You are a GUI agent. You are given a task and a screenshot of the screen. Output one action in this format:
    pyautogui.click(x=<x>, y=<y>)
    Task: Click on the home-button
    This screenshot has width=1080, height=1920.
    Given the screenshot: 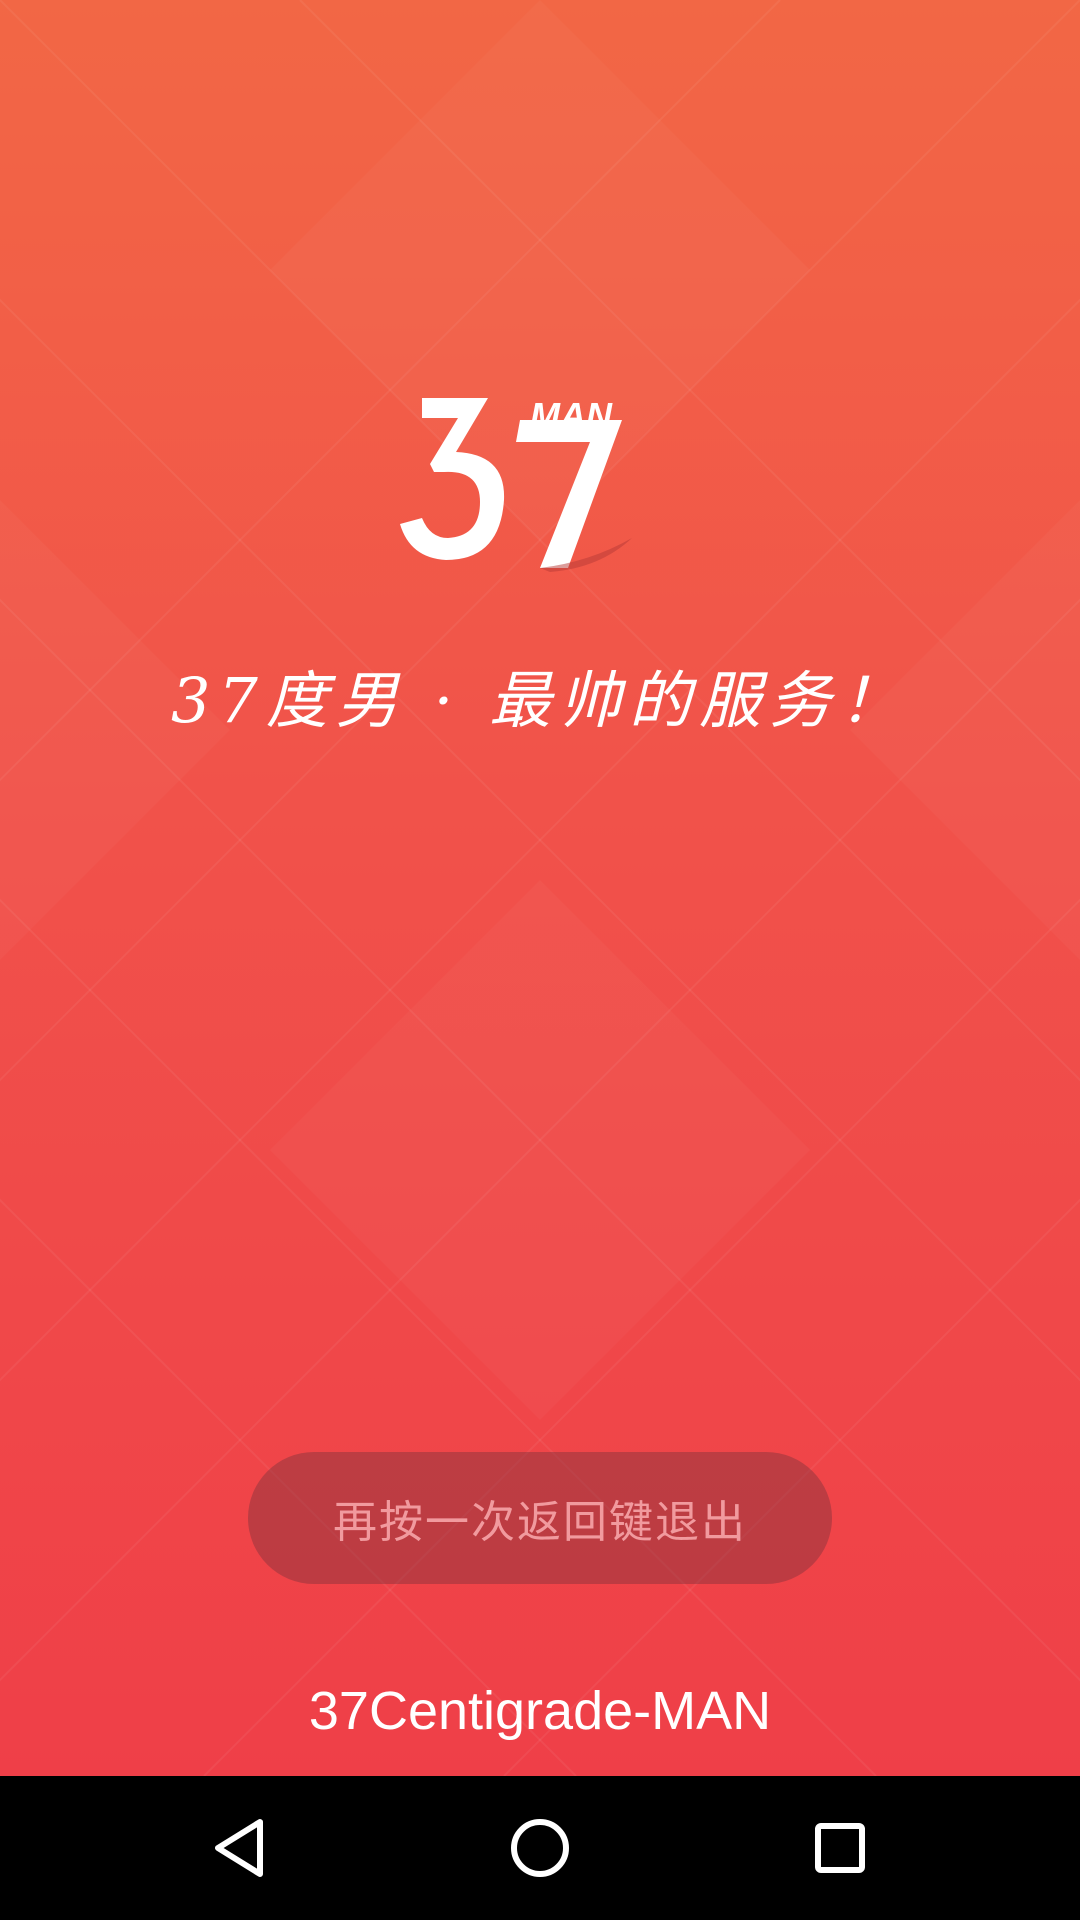 What is the action you would take?
    pyautogui.click(x=540, y=1848)
    